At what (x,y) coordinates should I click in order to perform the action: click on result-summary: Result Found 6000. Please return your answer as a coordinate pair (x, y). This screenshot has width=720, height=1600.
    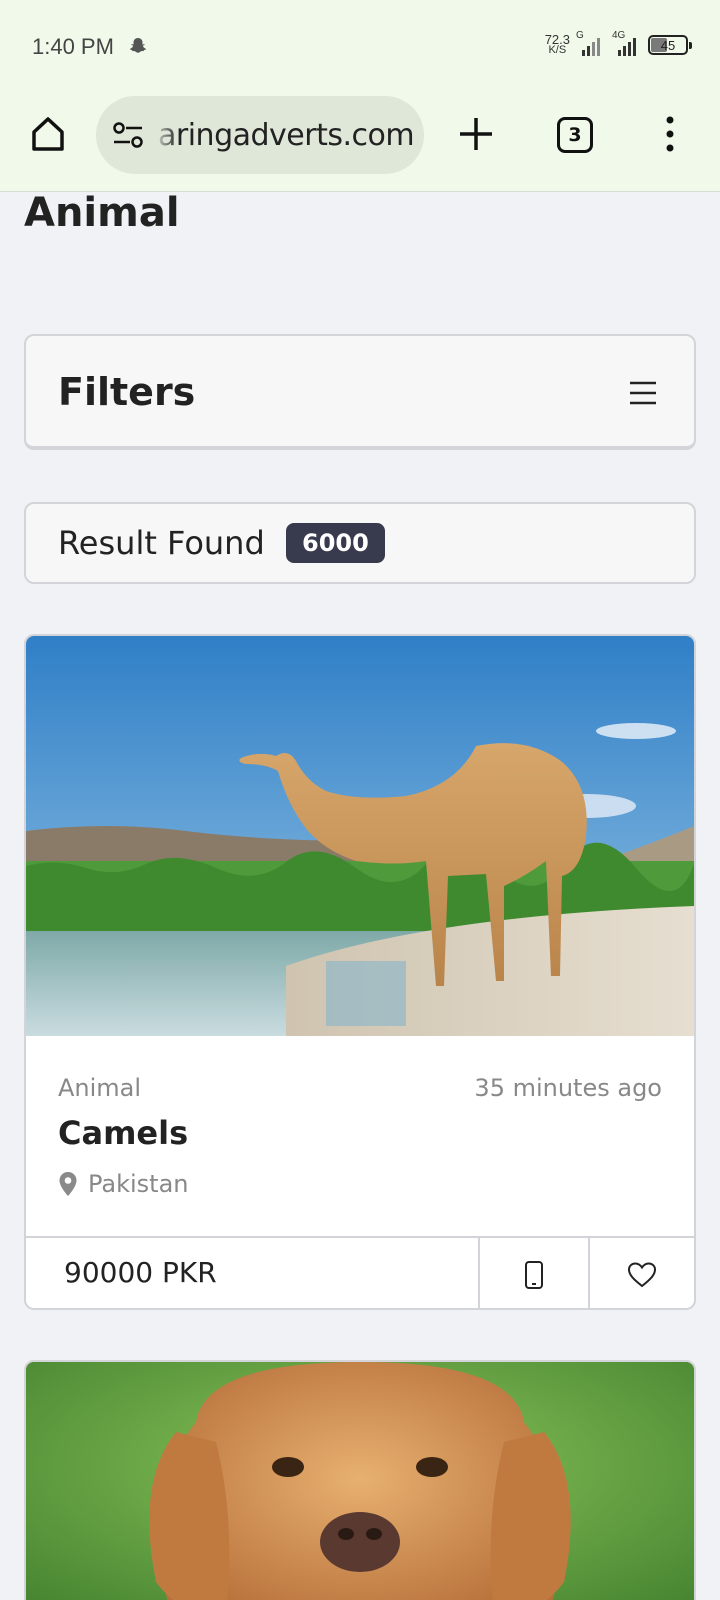
    Looking at the image, I should click on (360, 543).